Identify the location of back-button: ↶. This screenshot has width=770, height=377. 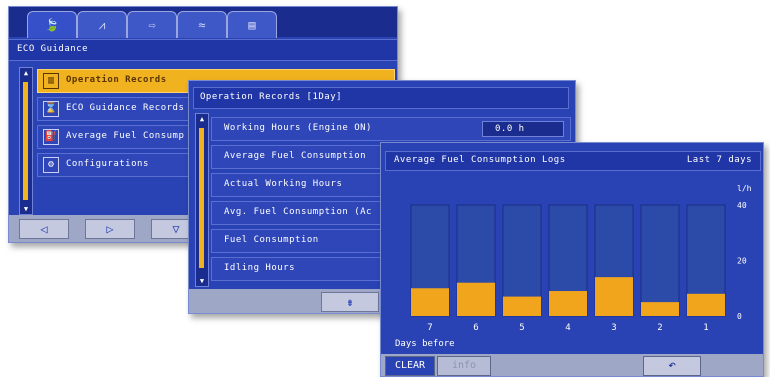
(672, 366).